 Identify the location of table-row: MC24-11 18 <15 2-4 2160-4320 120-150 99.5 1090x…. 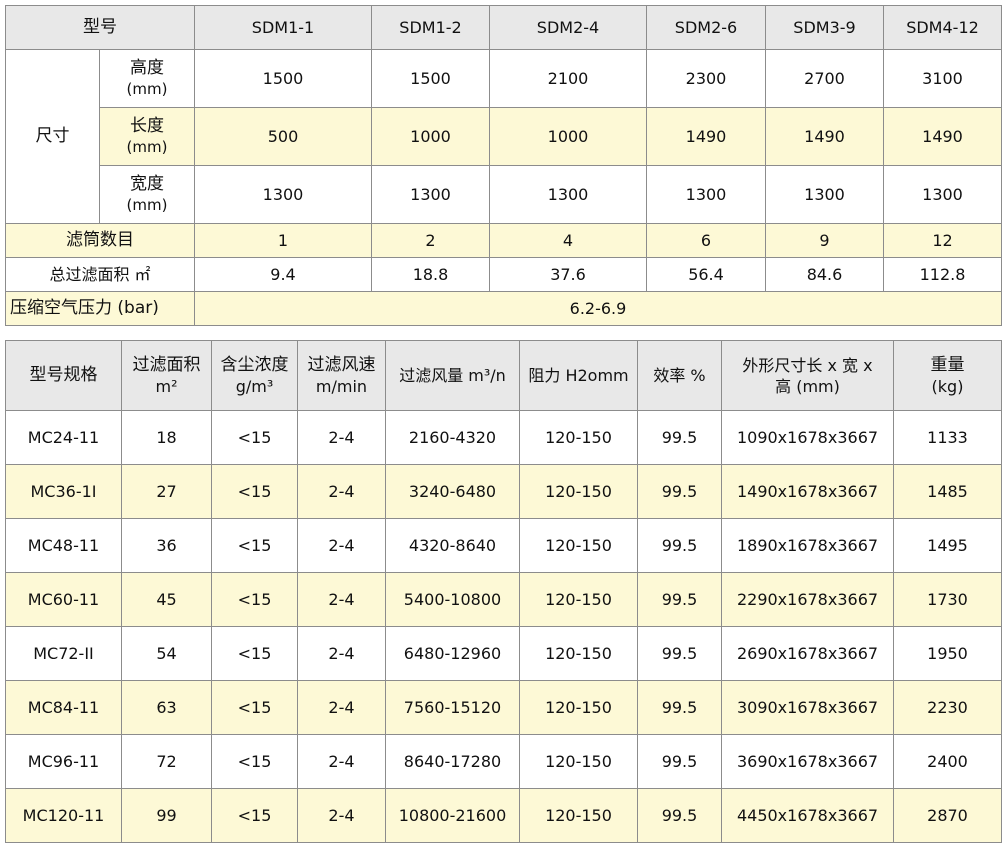
(503, 437).